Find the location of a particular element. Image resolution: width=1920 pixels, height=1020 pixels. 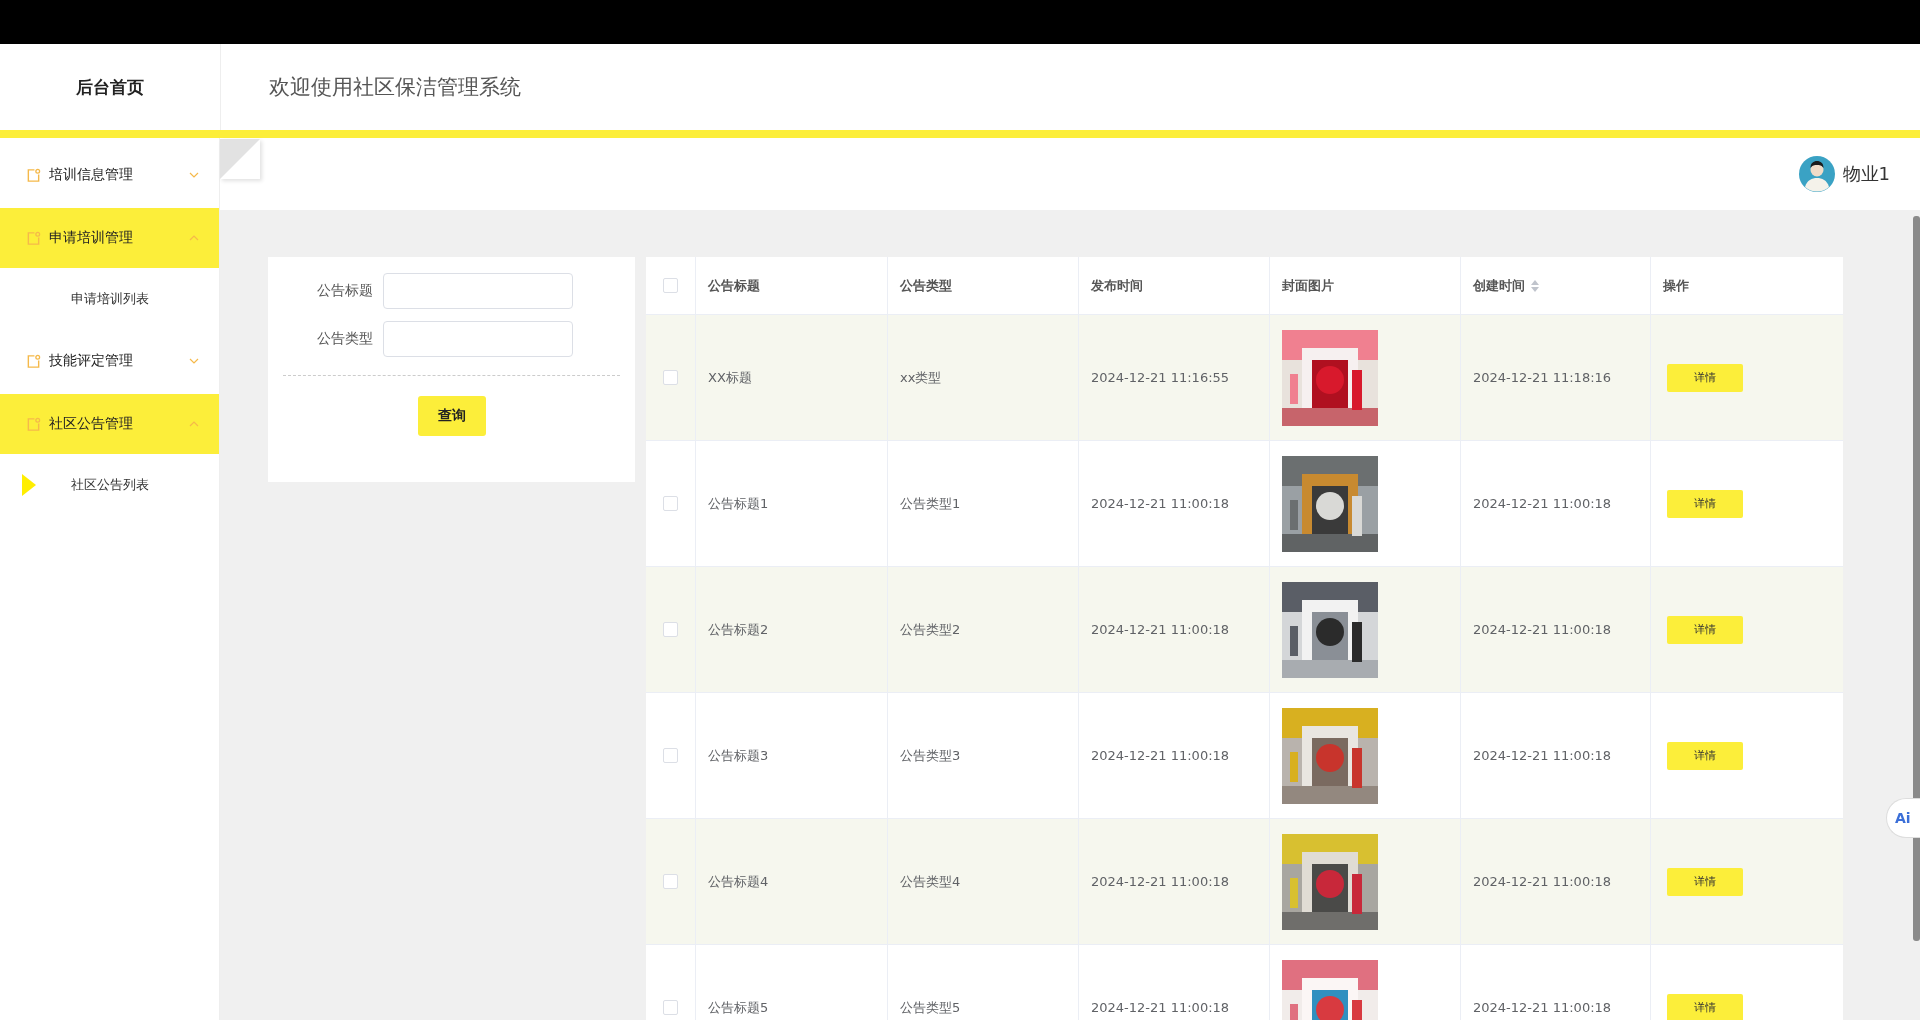

welcome-title: 欢迎使用社区保洁管理系统 is located at coordinates (395, 87).